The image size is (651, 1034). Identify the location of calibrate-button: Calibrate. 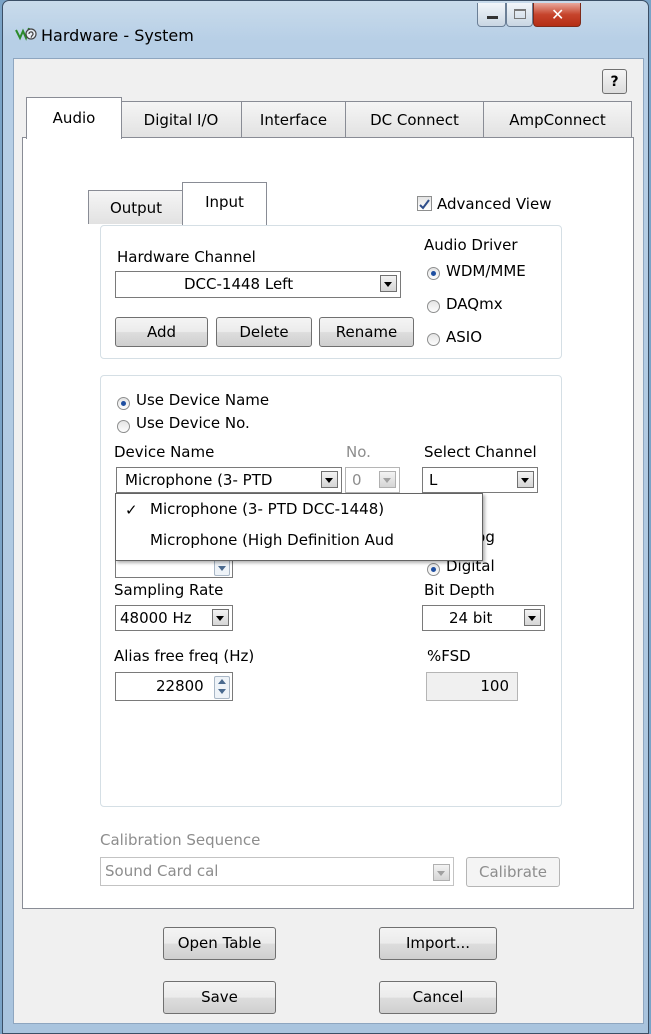
(513, 872).